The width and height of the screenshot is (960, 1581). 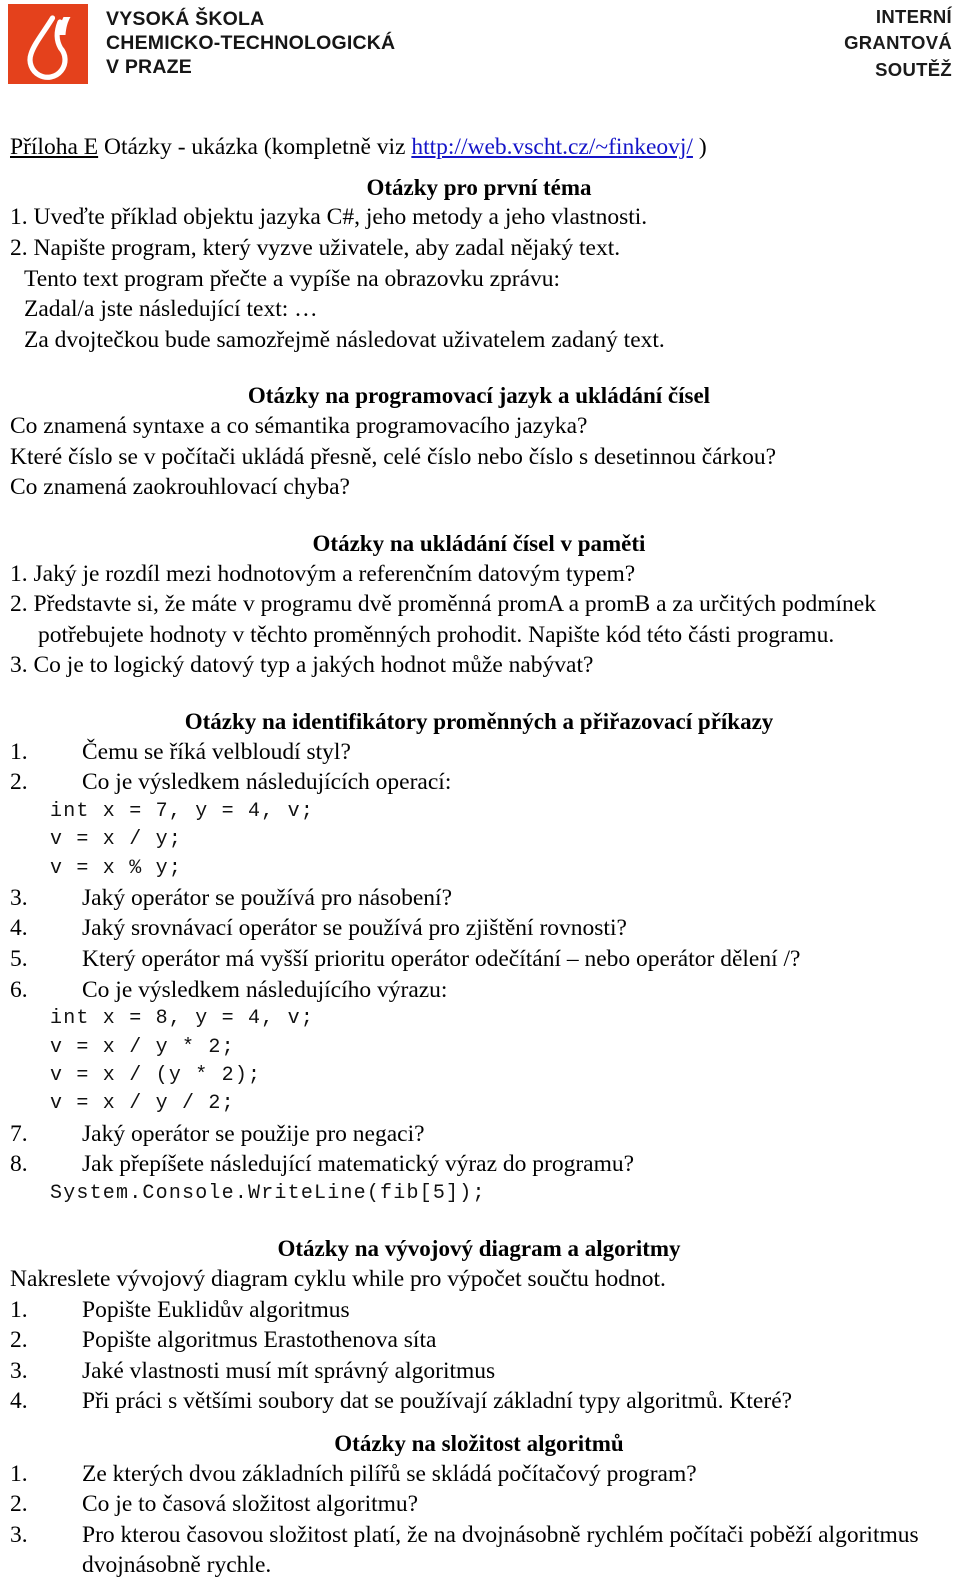 What do you see at coordinates (180, 487) in the screenshot?
I see `section-2-line-3: Co znamená zaokrouhlovací chyba?` at bounding box center [180, 487].